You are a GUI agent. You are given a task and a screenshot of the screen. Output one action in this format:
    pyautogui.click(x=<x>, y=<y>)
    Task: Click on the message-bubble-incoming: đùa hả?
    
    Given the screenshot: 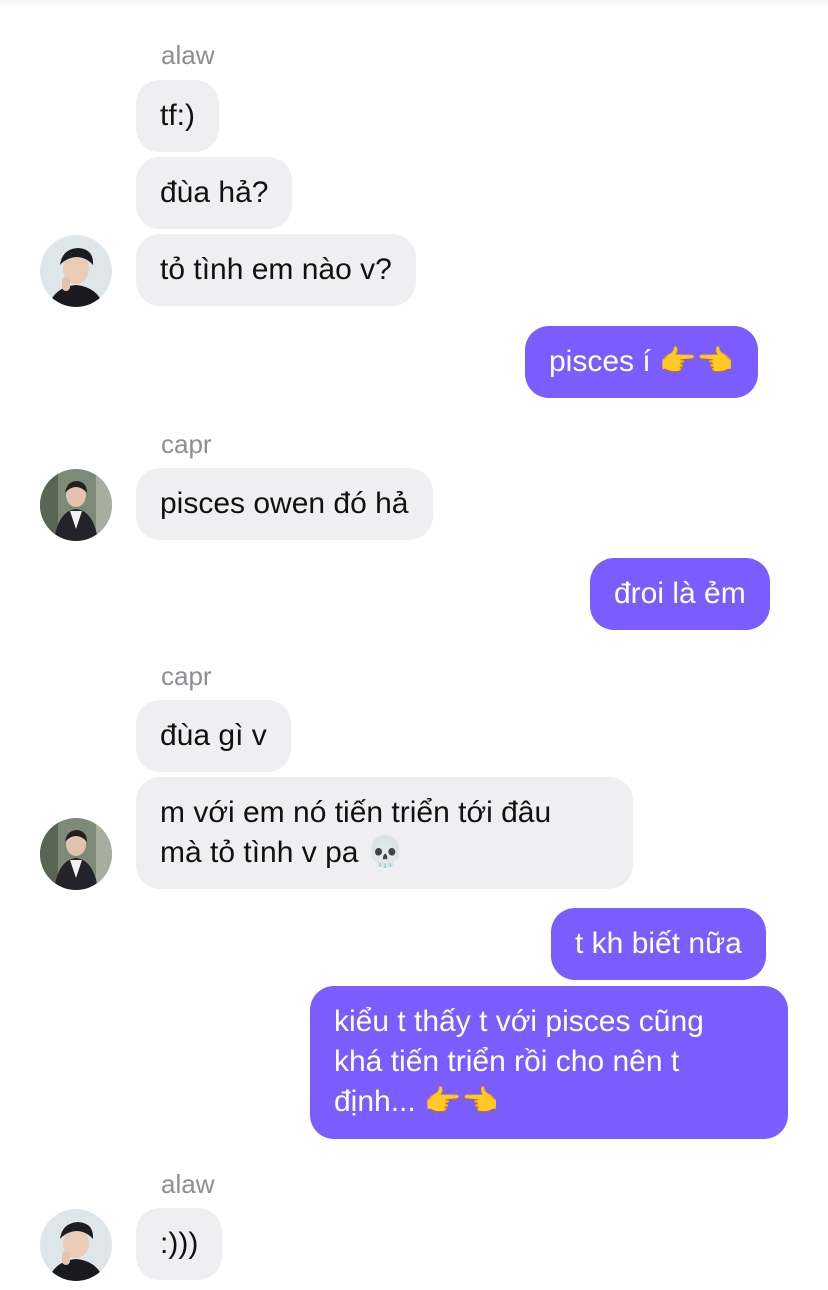 What is the action you would take?
    pyautogui.click(x=214, y=193)
    